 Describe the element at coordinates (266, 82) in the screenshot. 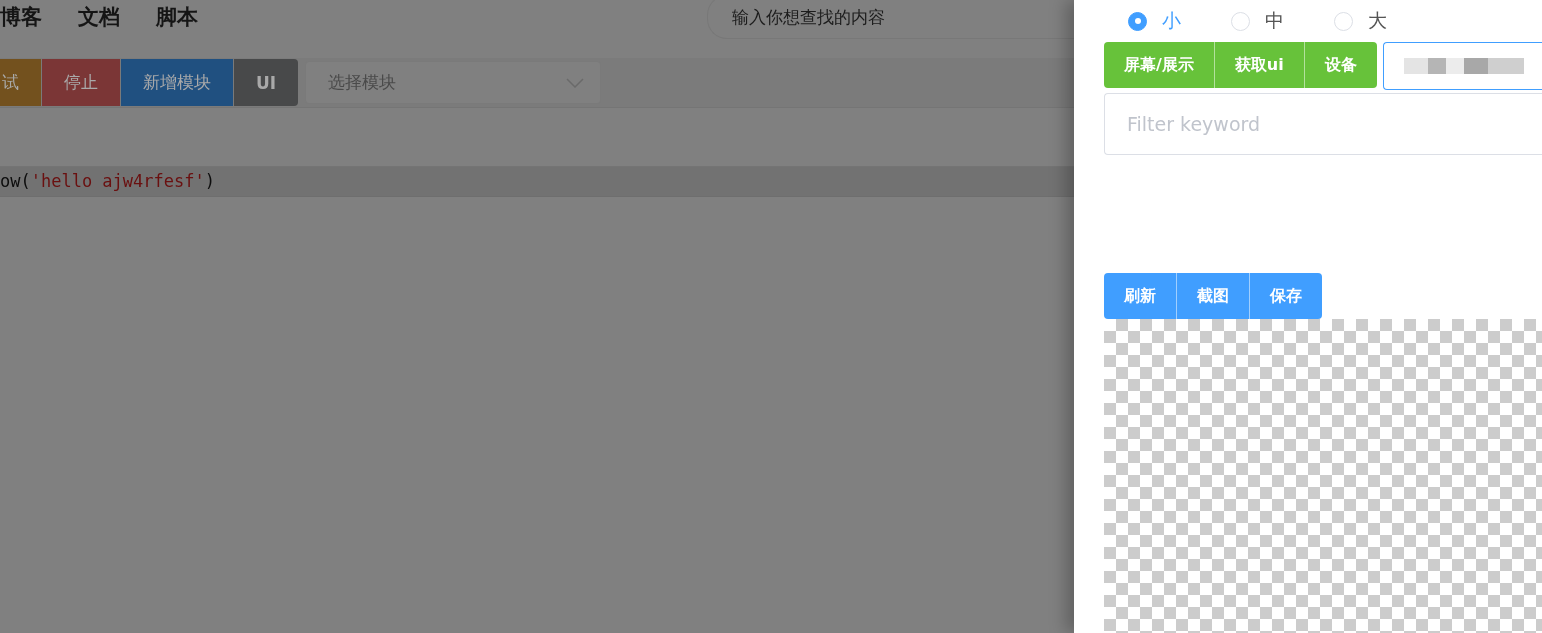

I see `toolbar-button: UI` at that location.